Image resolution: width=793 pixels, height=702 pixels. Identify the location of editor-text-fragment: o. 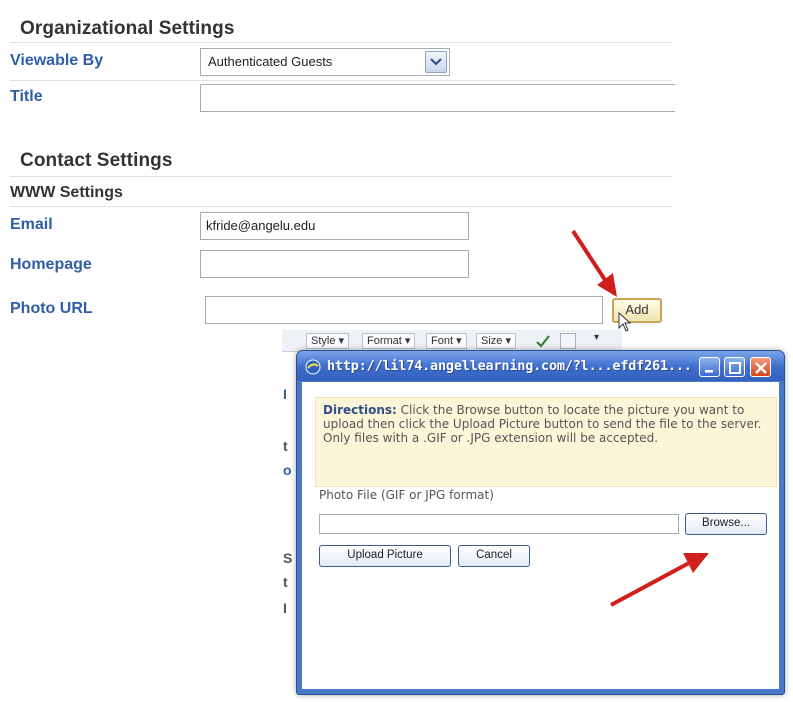
(287, 470).